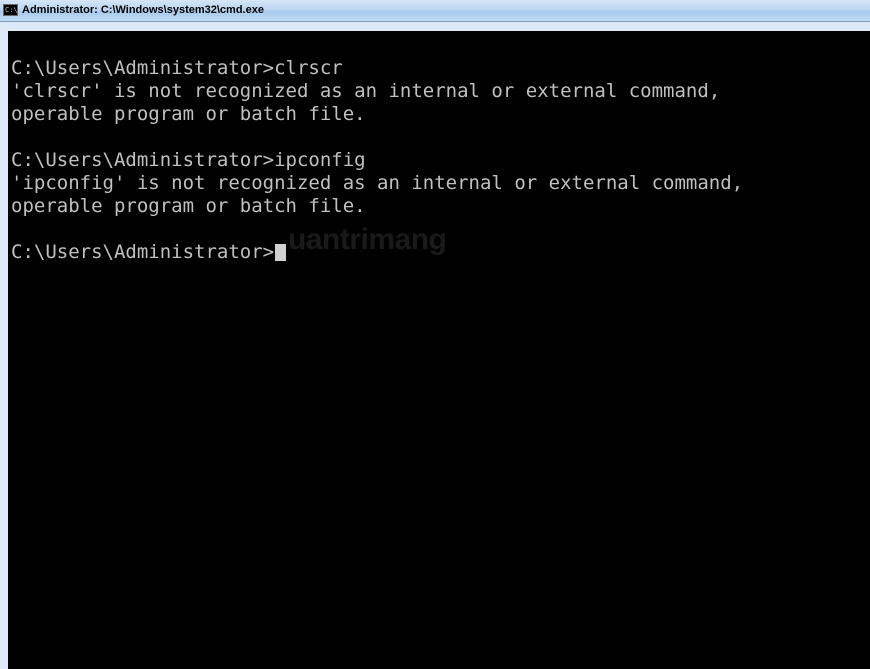  I want to click on console-line: C:\Users\Administrator>ipconfig, so click(188, 160).